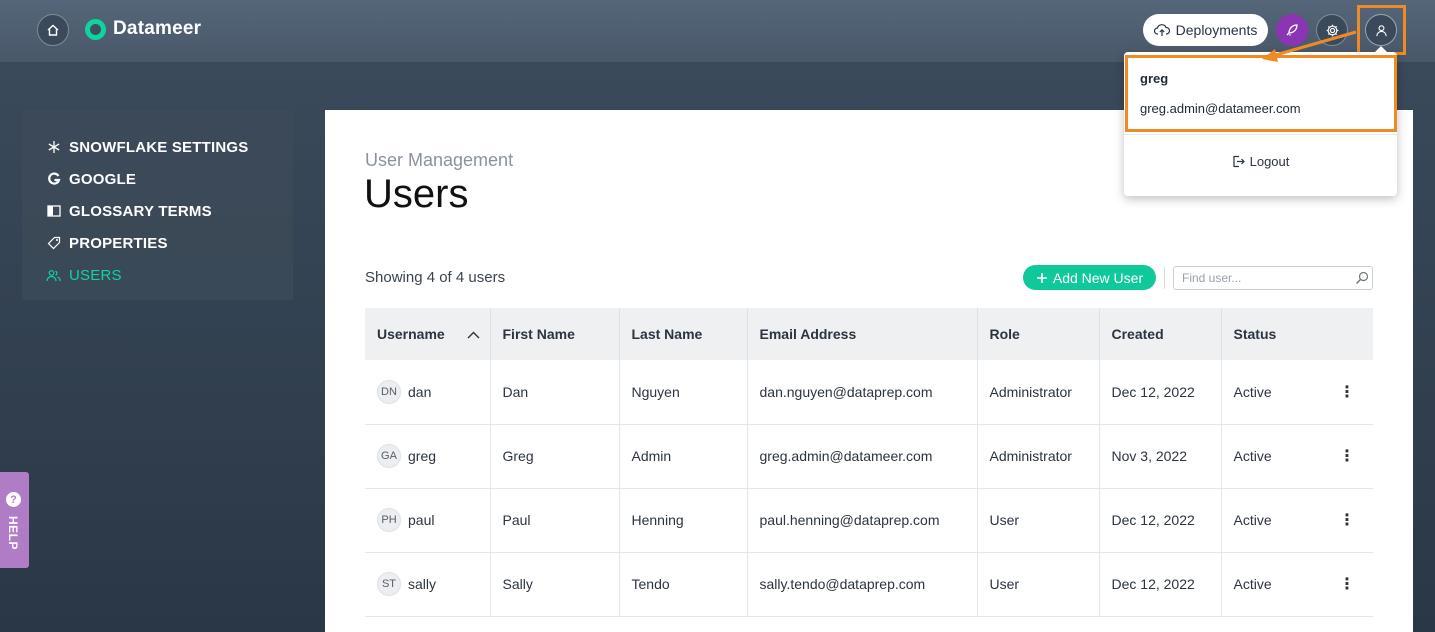  What do you see at coordinates (13, 499) in the screenshot?
I see `help-icon: ?` at bounding box center [13, 499].